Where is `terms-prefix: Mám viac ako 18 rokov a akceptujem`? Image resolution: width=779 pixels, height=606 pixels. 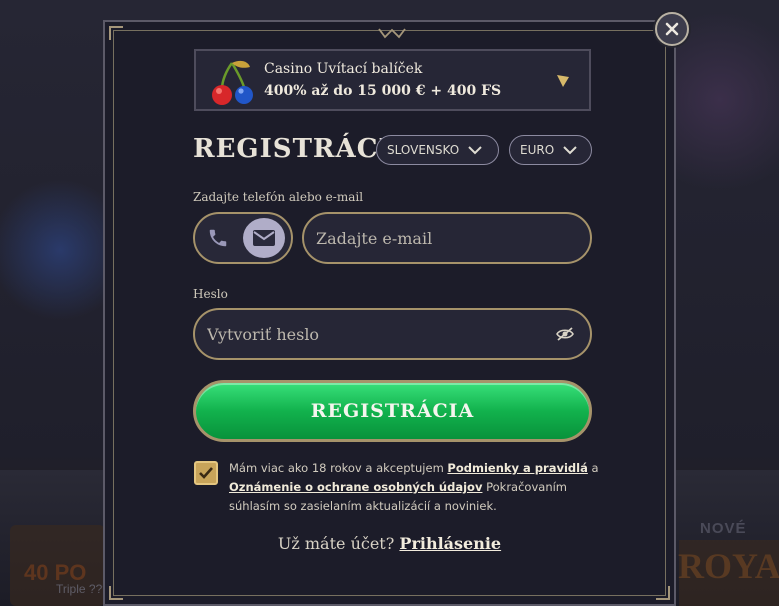 terms-prefix: Mám viac ako 18 rokov a akceptujem is located at coordinates (338, 468).